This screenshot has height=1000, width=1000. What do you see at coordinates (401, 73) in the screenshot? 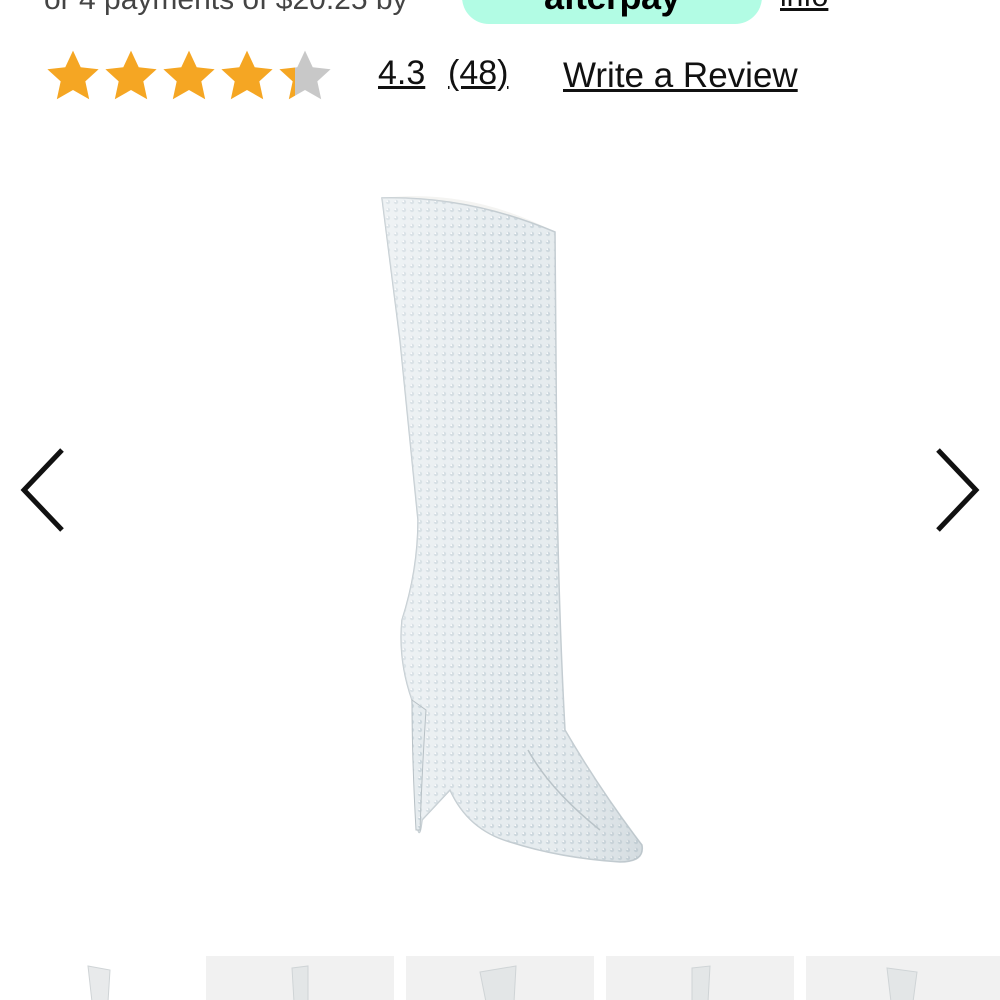
I see `rating-value-link: 4.3` at bounding box center [401, 73].